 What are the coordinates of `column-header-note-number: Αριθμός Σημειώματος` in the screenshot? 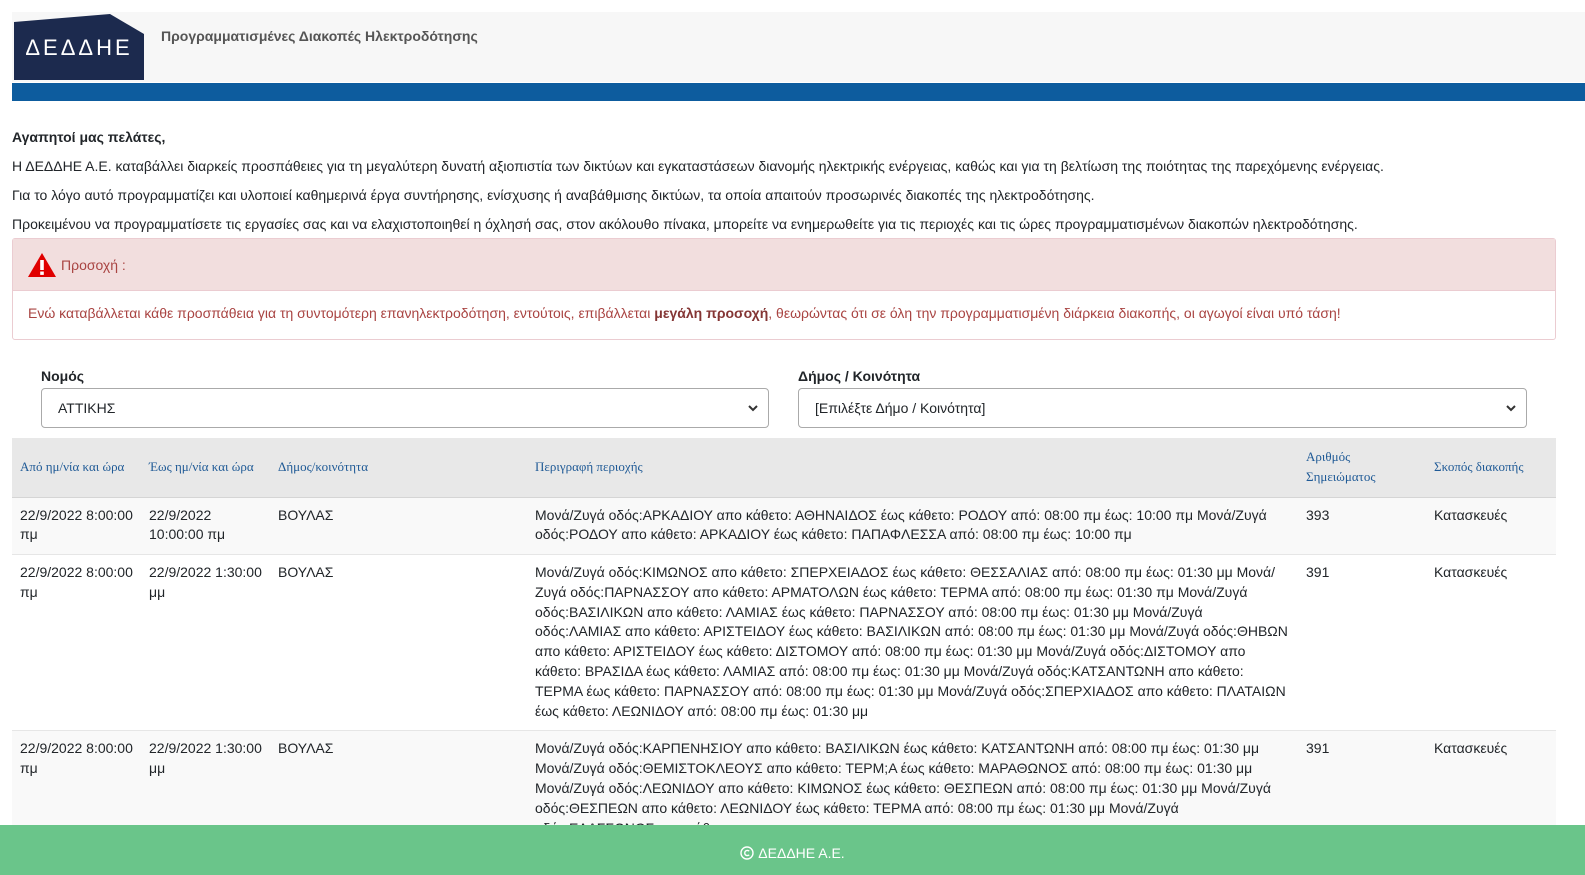 It's located at (1362, 468).